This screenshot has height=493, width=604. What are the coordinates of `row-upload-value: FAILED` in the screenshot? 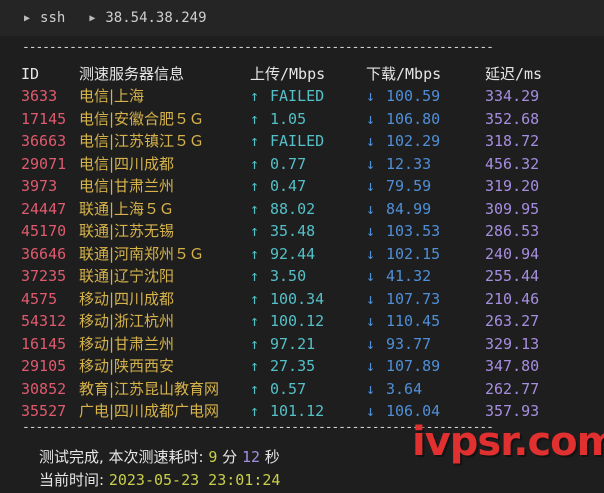 It's located at (297, 96).